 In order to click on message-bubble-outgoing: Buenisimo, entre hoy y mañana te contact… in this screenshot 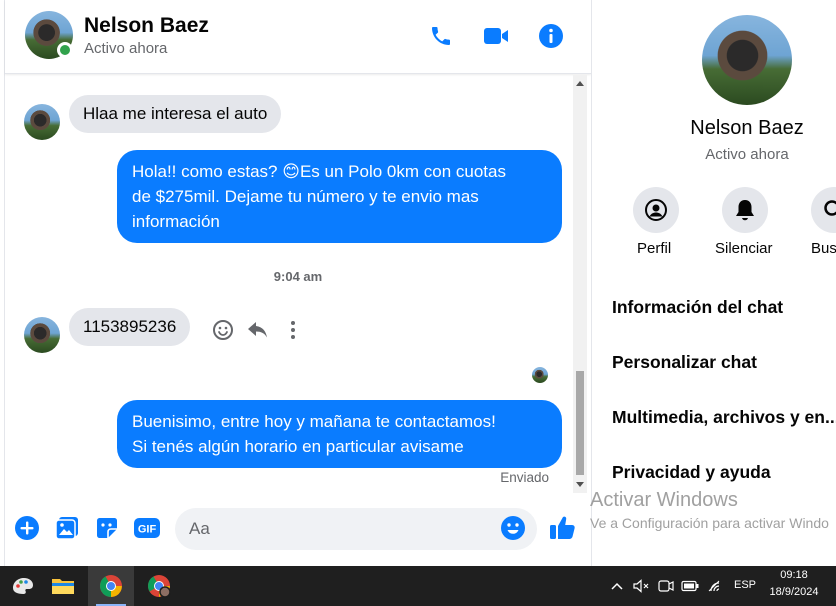, I will do `click(339, 434)`.